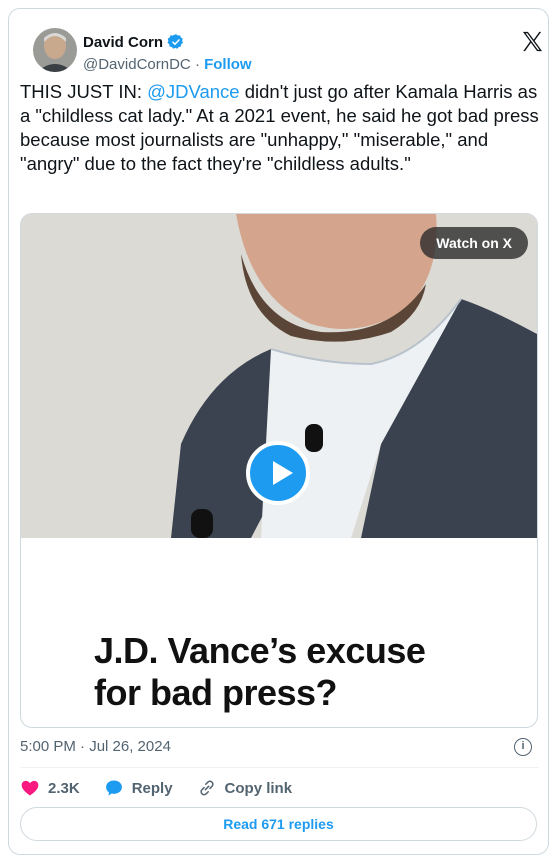  Describe the element at coordinates (258, 788) in the screenshot. I see `copy-link-label: Copy link` at that location.